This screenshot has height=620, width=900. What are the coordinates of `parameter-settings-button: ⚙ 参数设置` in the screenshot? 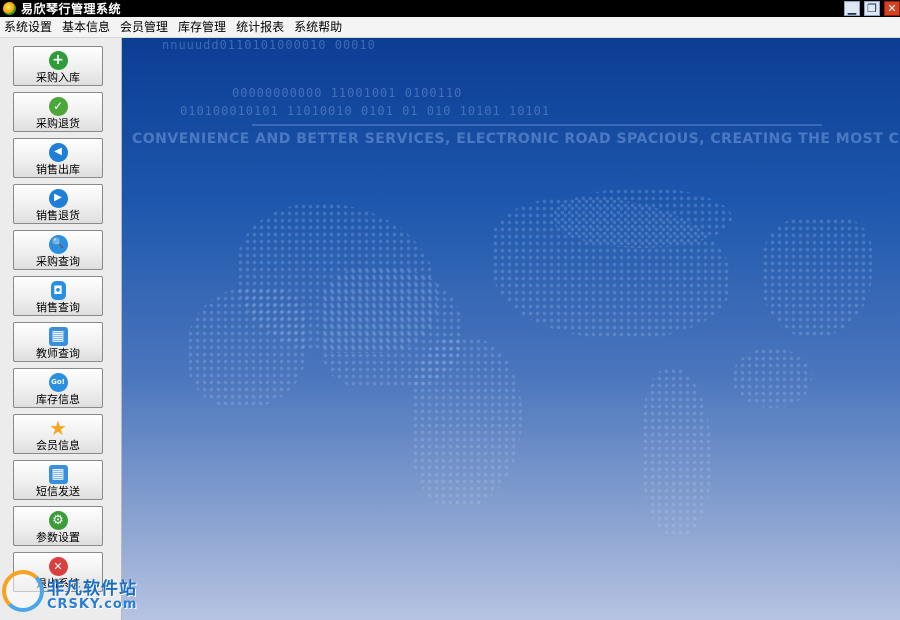 It's located at (58, 526).